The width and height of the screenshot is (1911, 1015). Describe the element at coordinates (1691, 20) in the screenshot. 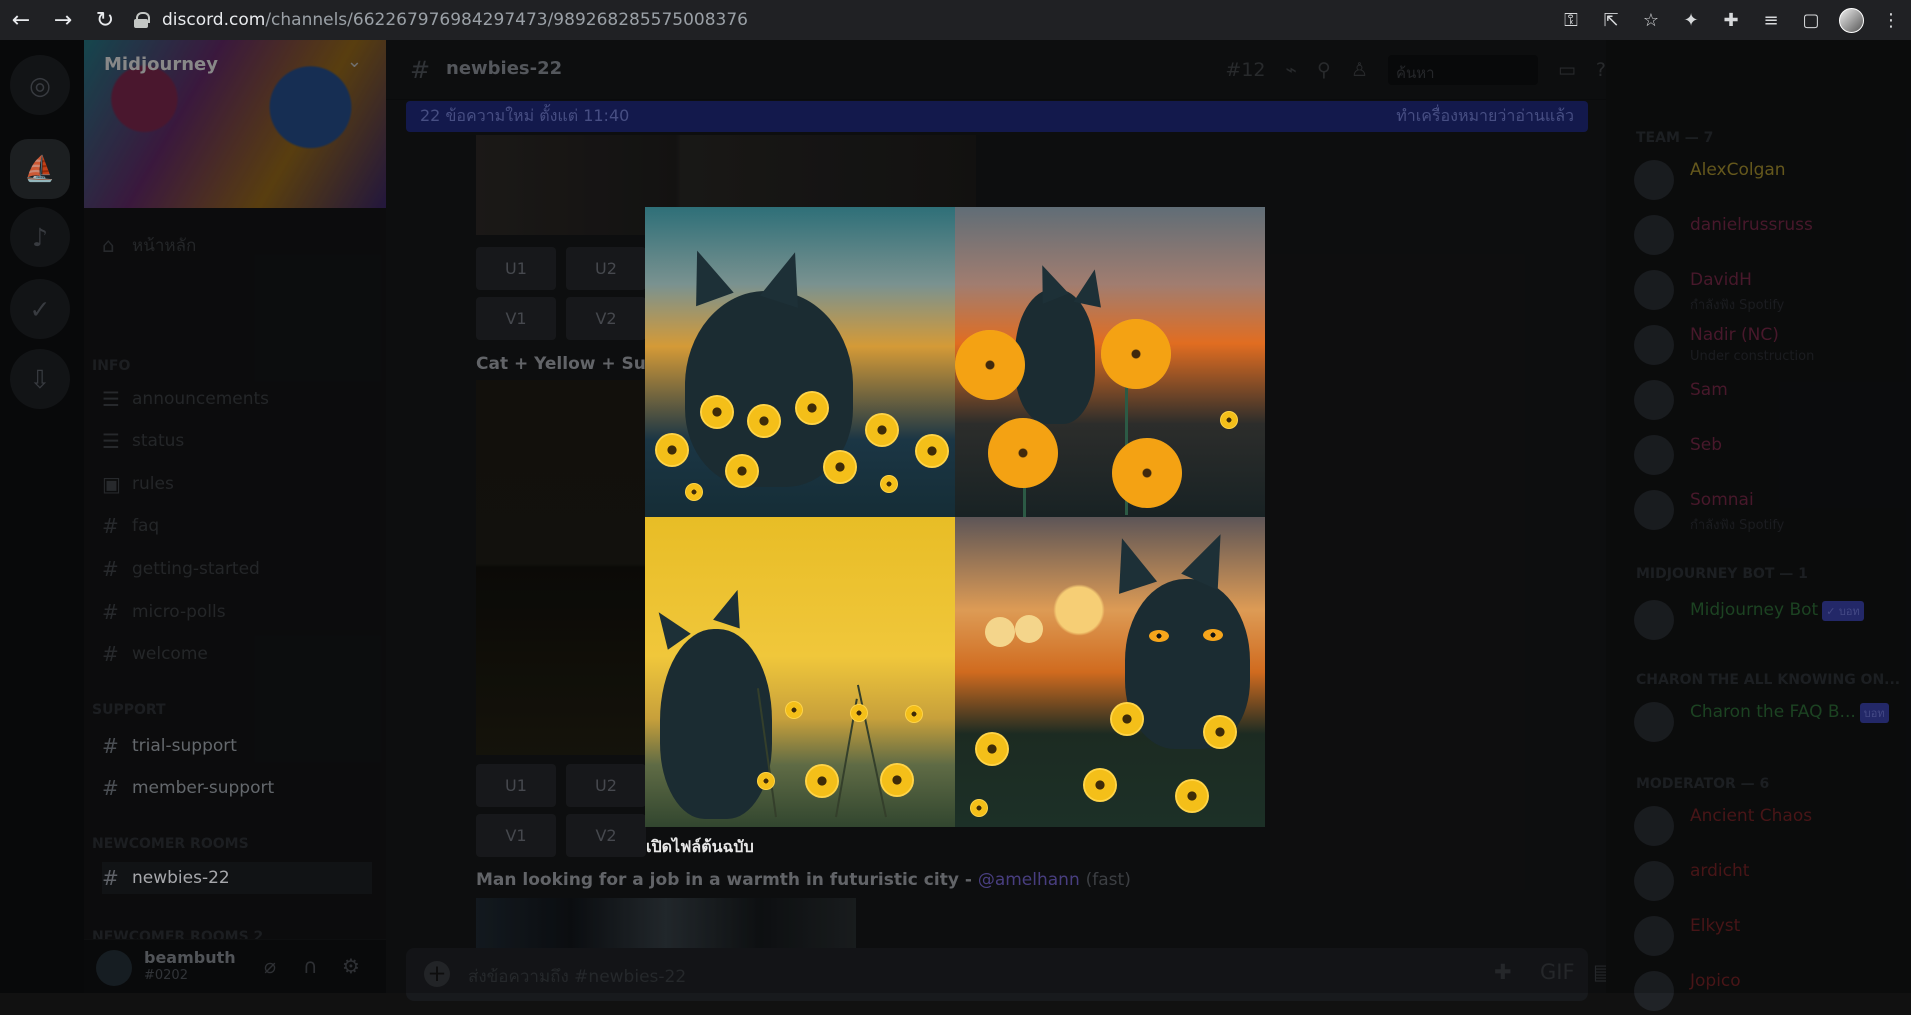

I see `extension-icon: ✦` at that location.